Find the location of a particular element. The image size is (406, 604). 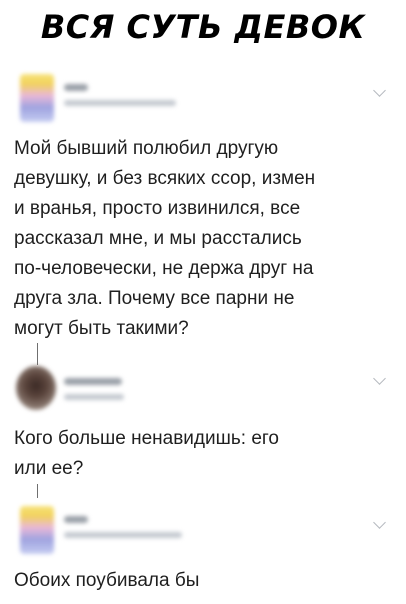

page-title: ВСЯ СУТЬ ДЕВОК is located at coordinates (203, 27).